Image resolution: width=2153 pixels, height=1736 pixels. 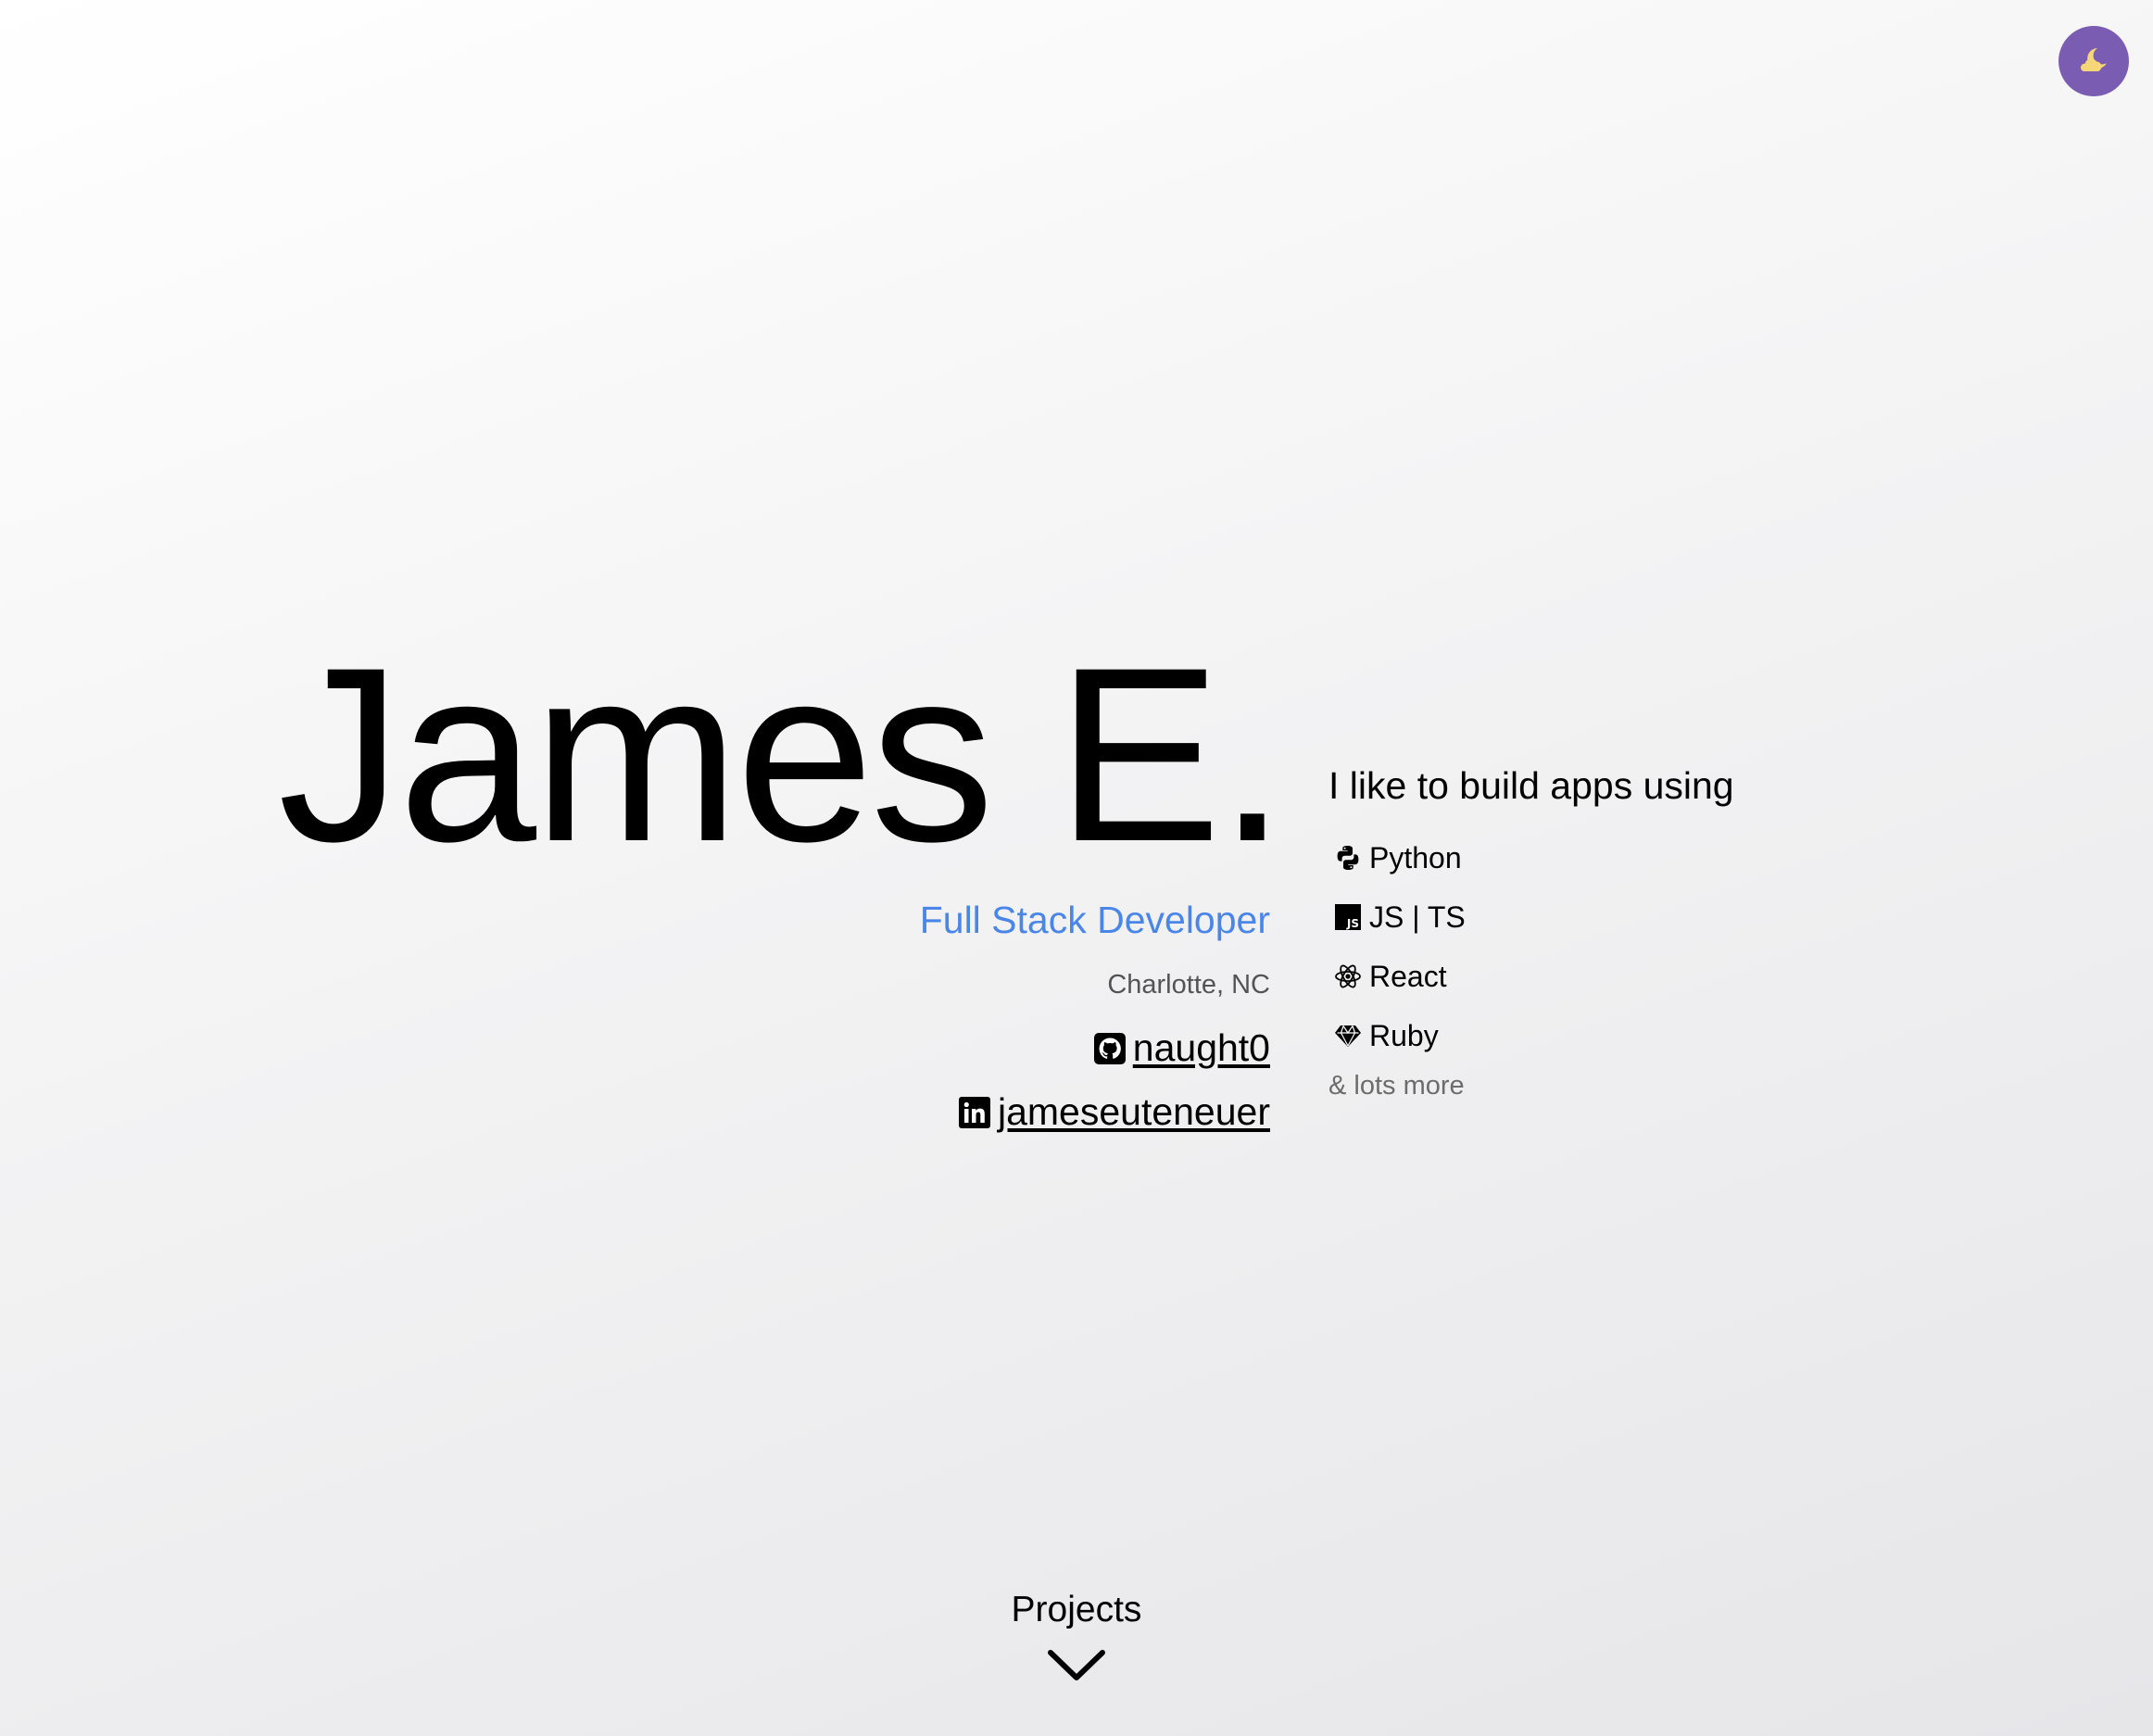 What do you see at coordinates (1408, 976) in the screenshot?
I see `skill-label: React` at bounding box center [1408, 976].